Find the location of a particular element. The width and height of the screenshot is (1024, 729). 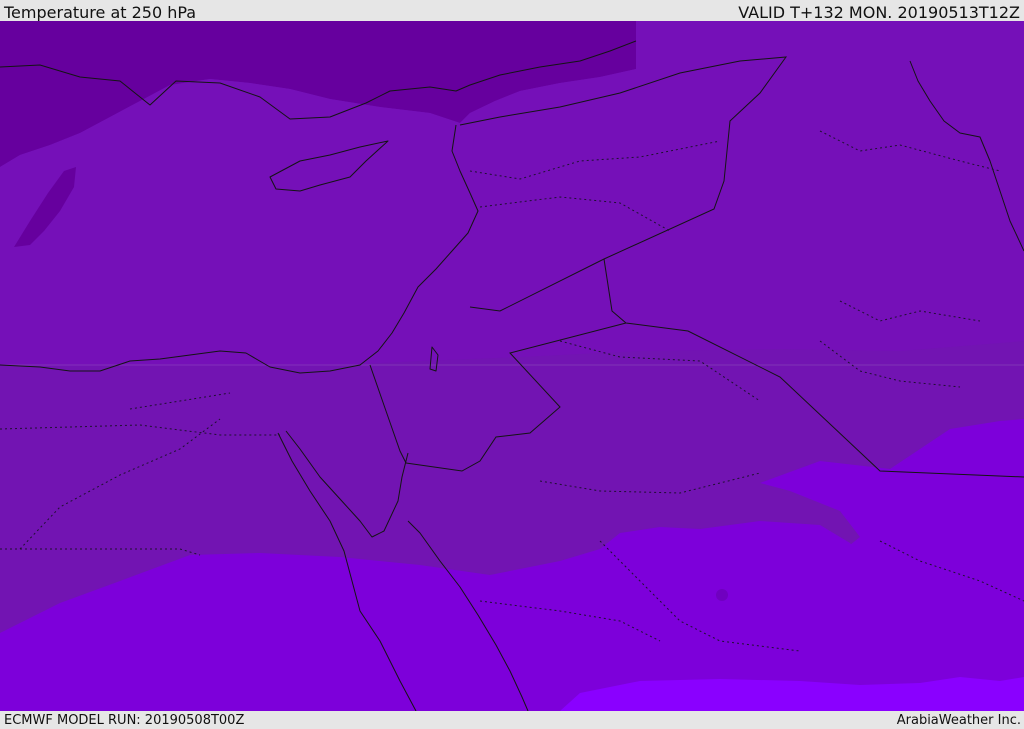

valid-time: VALID T+132 MON. 20190513T12Z is located at coordinates (879, 12).